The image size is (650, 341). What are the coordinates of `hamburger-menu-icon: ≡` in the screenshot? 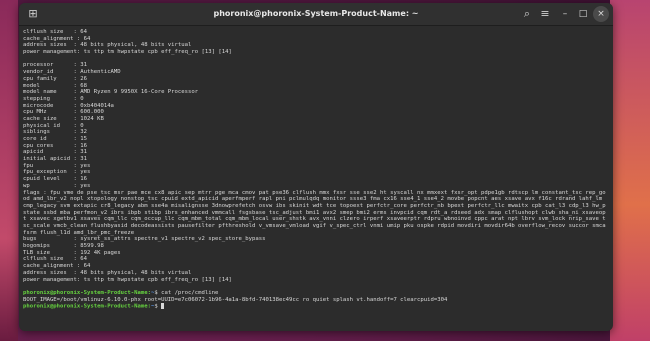 It's located at (545, 14).